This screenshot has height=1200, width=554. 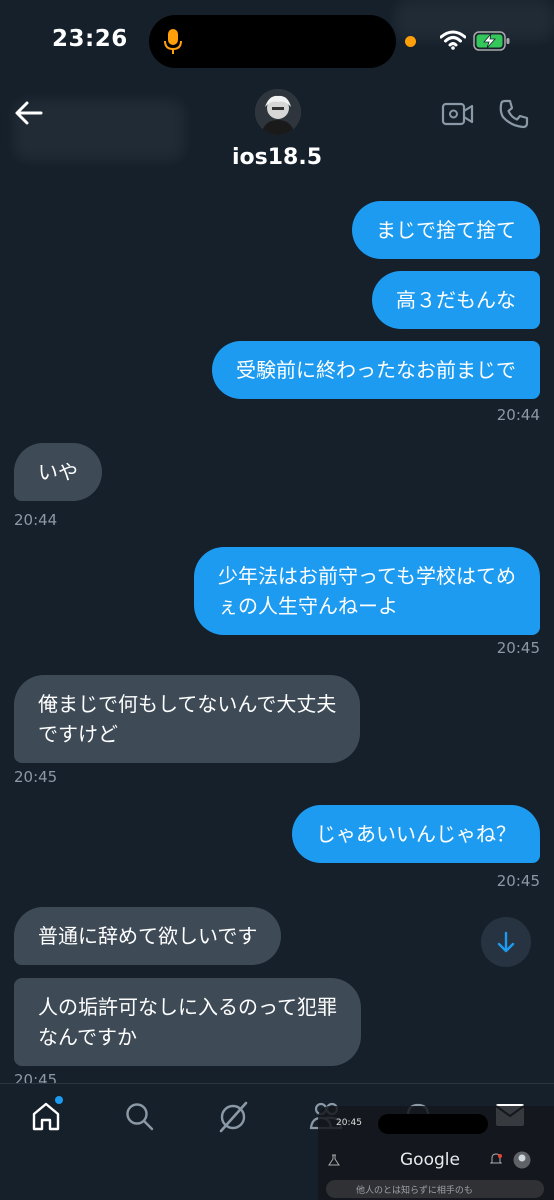 I want to click on avatar, so click(x=278, y=112).